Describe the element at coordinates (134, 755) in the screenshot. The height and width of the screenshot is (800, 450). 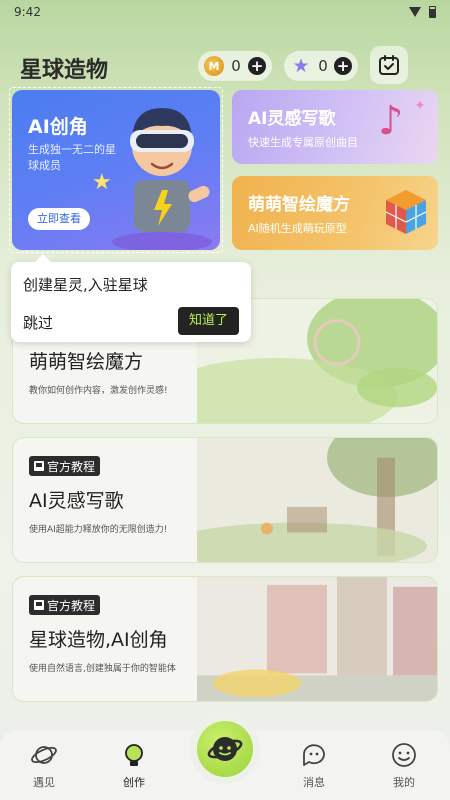
I see `lightbulb-icon` at that location.